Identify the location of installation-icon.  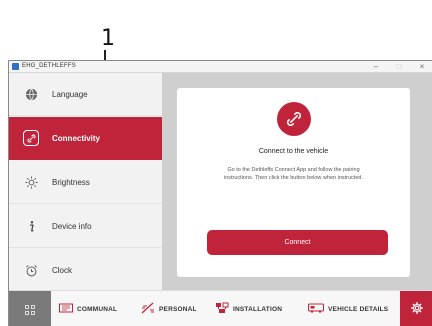
(222, 309).